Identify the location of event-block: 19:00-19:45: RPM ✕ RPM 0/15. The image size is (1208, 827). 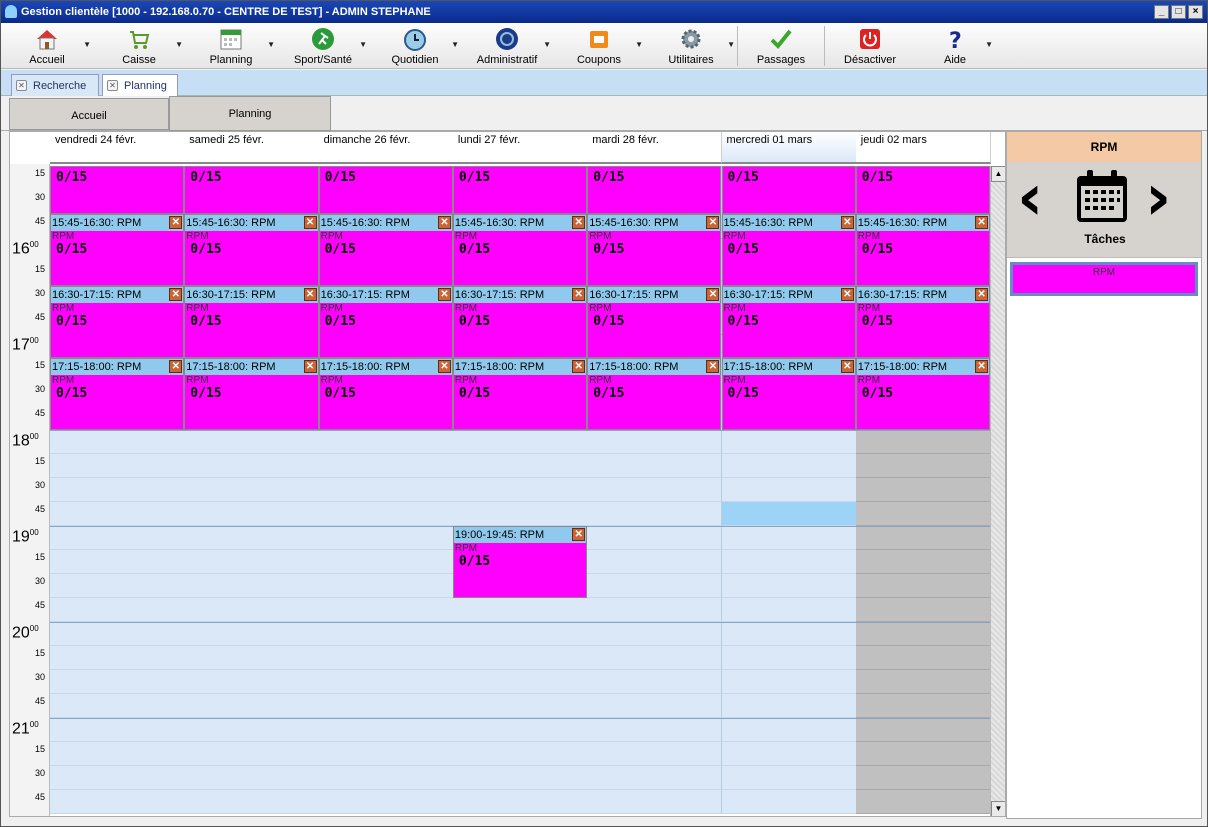
(520, 562).